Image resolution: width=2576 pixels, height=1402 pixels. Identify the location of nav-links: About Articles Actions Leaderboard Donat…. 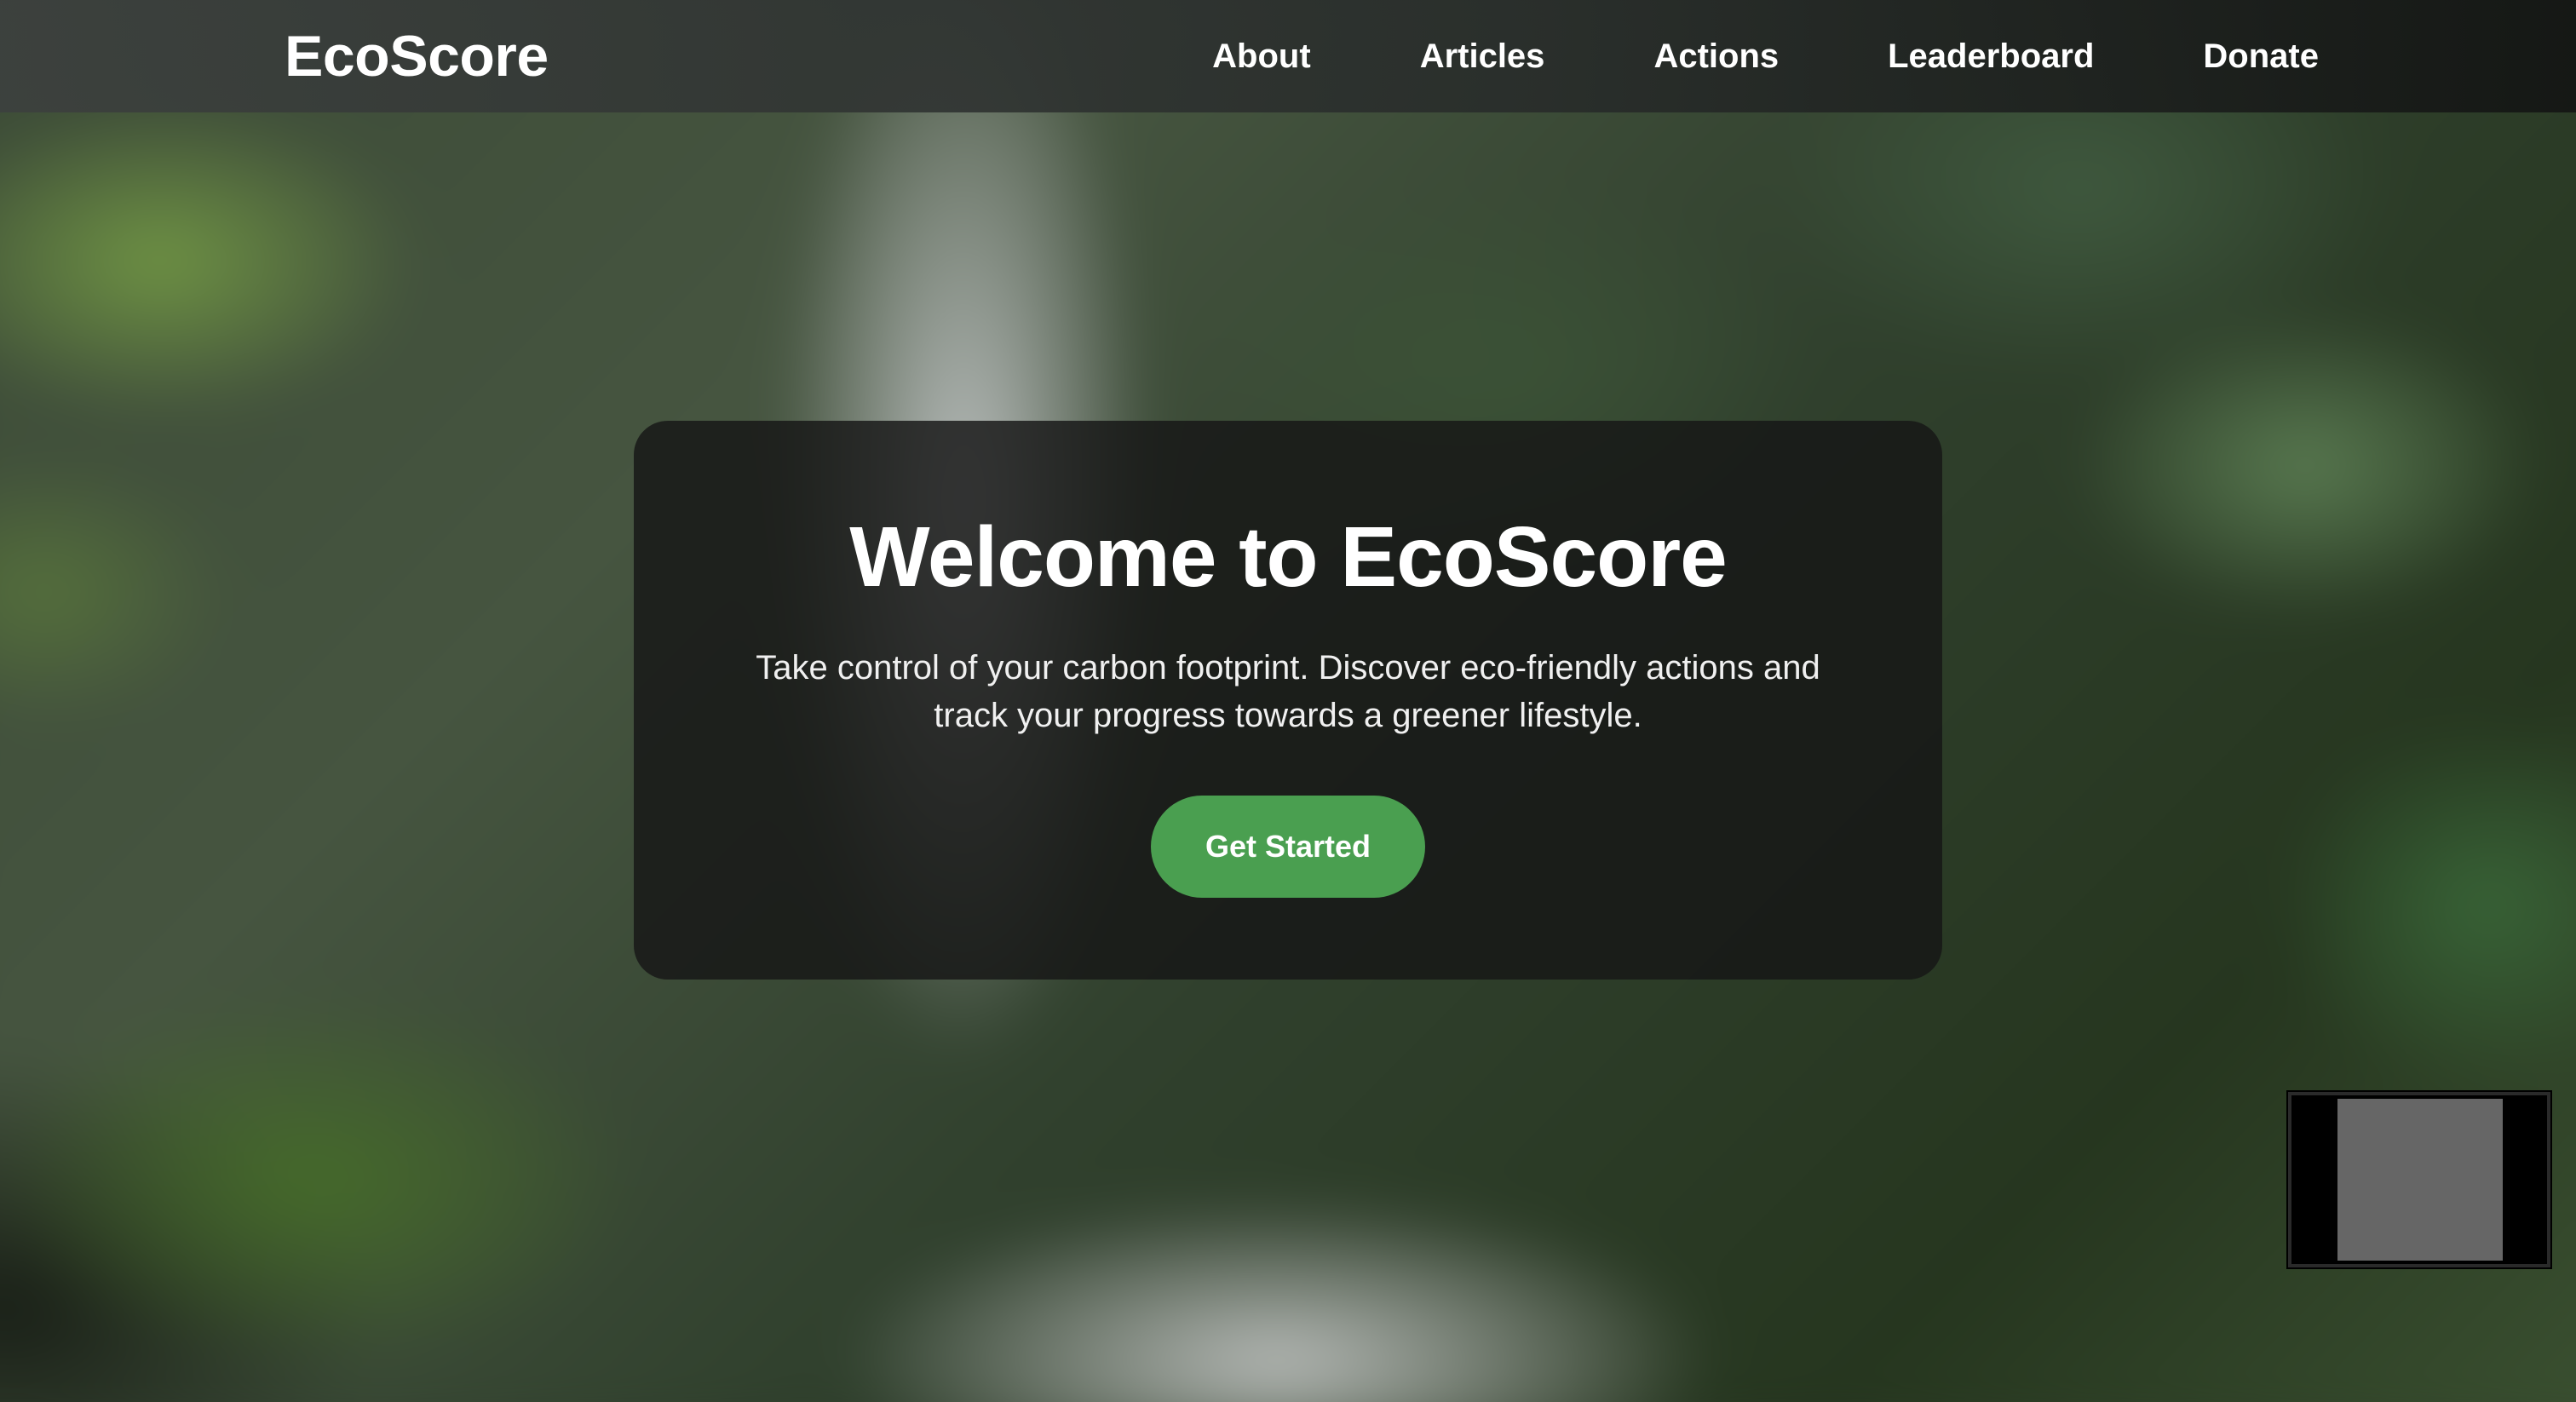
(1766, 56).